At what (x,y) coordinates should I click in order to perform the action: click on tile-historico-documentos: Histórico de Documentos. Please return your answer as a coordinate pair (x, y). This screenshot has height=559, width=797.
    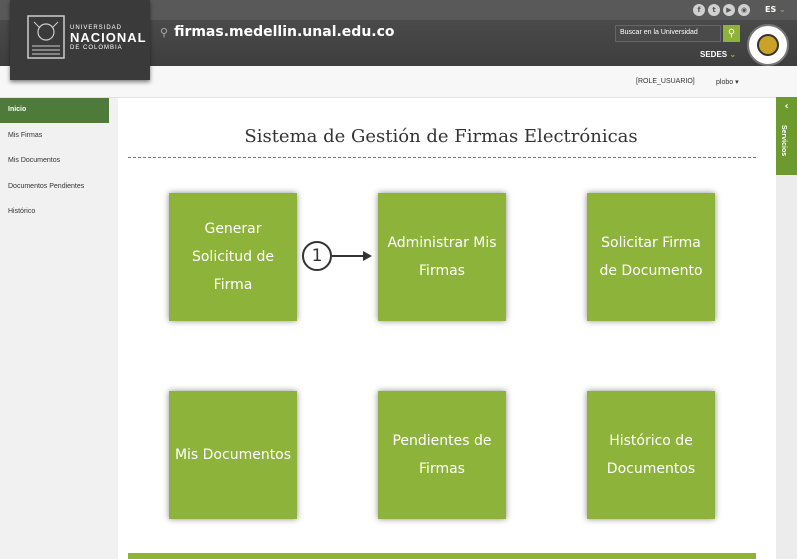
    Looking at the image, I should click on (651, 455).